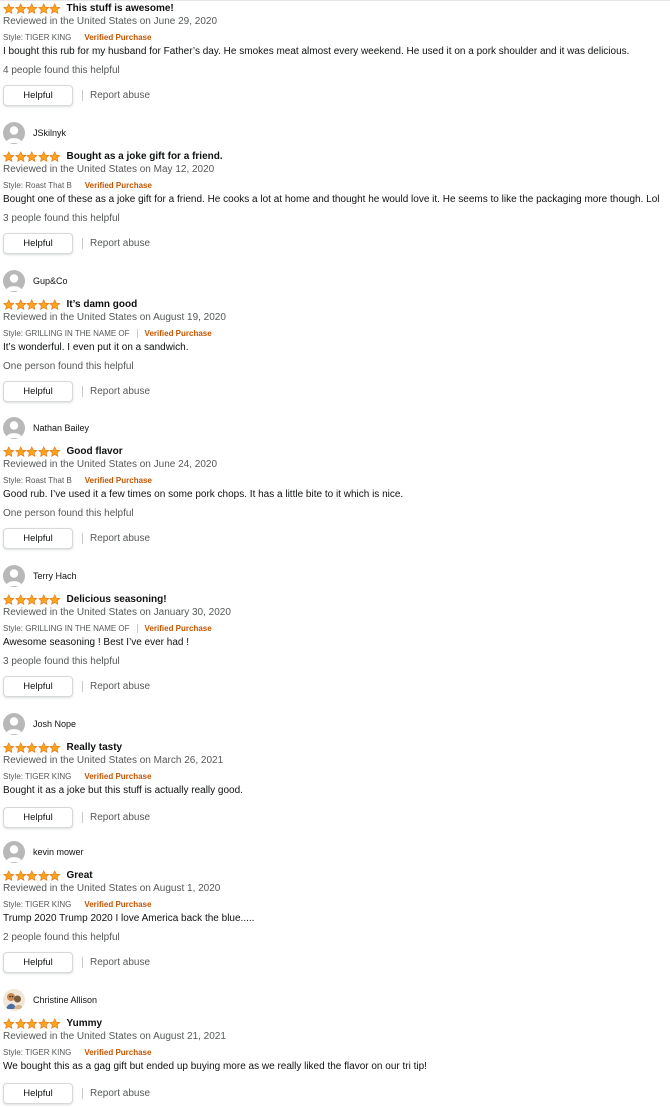  What do you see at coordinates (120, 8) in the screenshot?
I see `review-title: This stuff is awesome!` at bounding box center [120, 8].